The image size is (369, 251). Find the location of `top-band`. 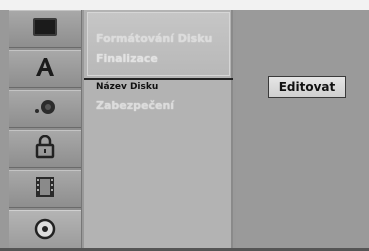

top-band is located at coordinates (184, 5).